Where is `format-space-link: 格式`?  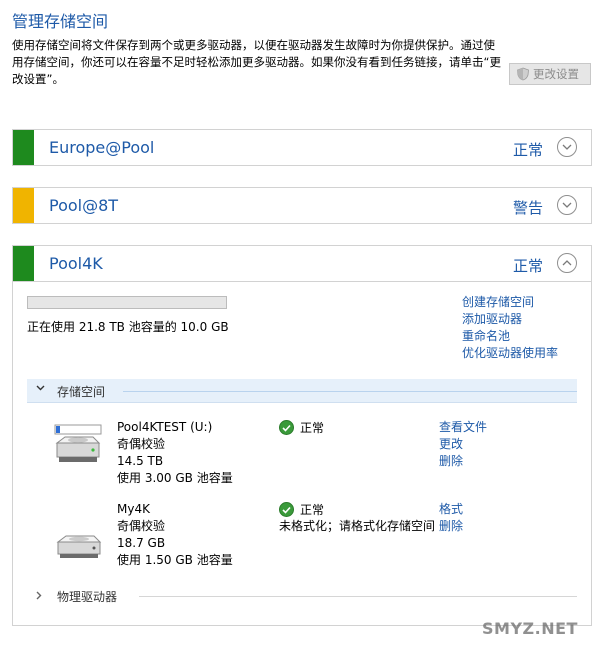
format-space-link: 格式 is located at coordinates (451, 509).